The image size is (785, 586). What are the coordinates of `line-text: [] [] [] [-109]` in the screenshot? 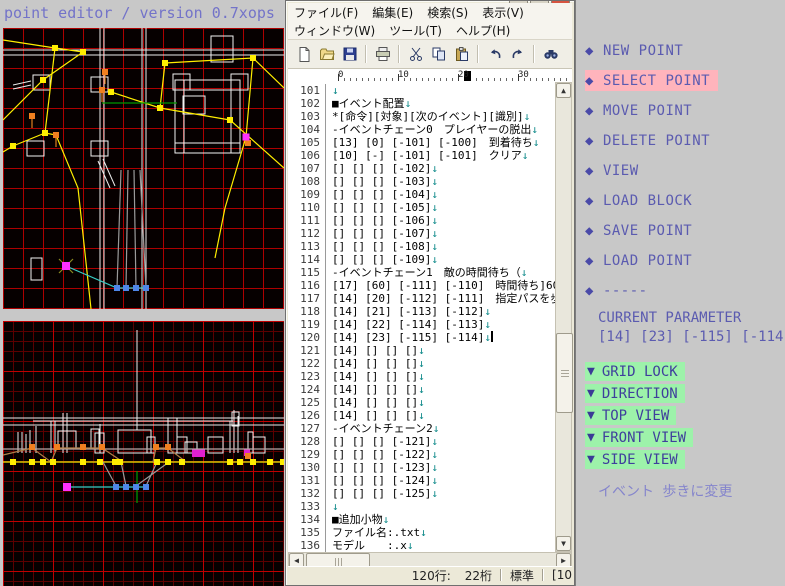 It's located at (382, 259).